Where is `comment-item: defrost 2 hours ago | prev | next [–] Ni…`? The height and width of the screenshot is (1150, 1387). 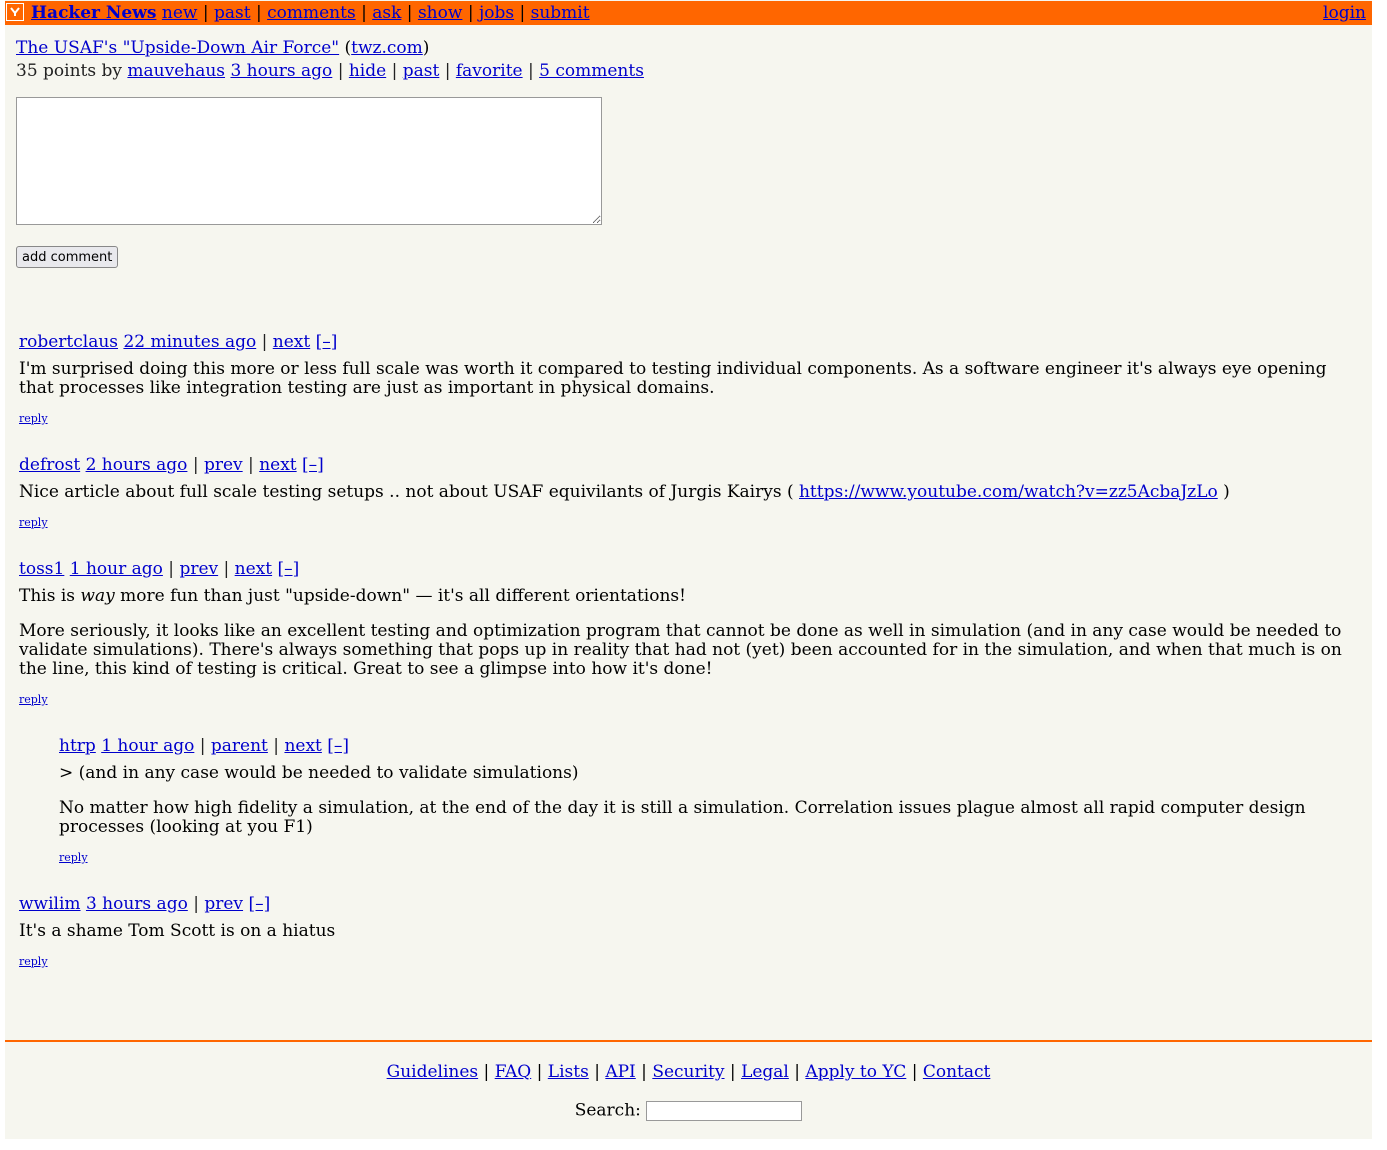 comment-item: defrost 2 hours ago | prev | next [–] Ni… is located at coordinates (686, 493).